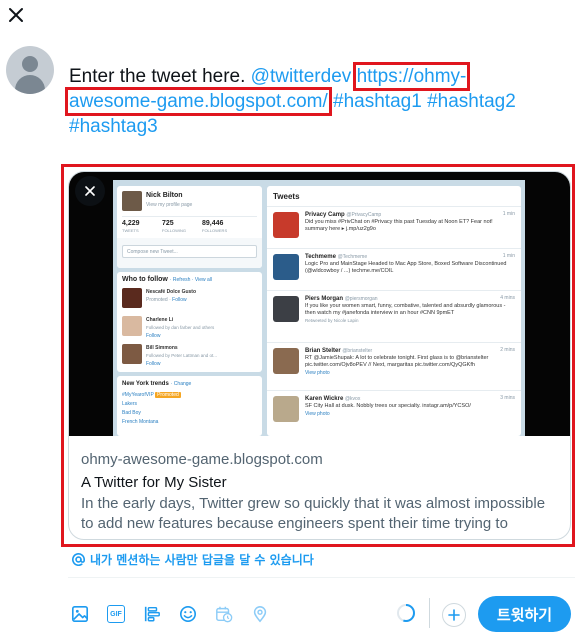 This screenshot has height=635, width=581. I want to click on composer-toolbar: GIF, so click(170, 614).